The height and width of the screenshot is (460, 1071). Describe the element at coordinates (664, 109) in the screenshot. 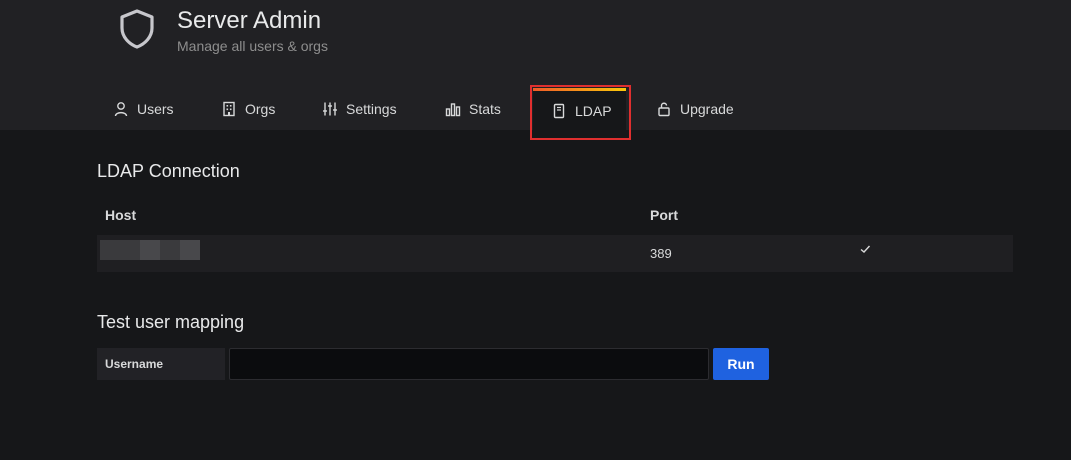

I see `lock-icon` at that location.